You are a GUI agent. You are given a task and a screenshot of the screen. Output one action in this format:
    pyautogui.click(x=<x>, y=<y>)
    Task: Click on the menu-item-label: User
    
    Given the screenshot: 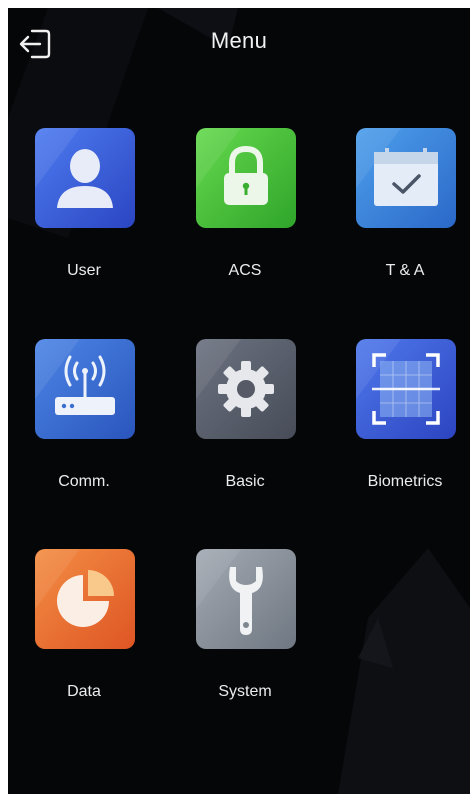 What is the action you would take?
    pyautogui.click(x=84, y=270)
    